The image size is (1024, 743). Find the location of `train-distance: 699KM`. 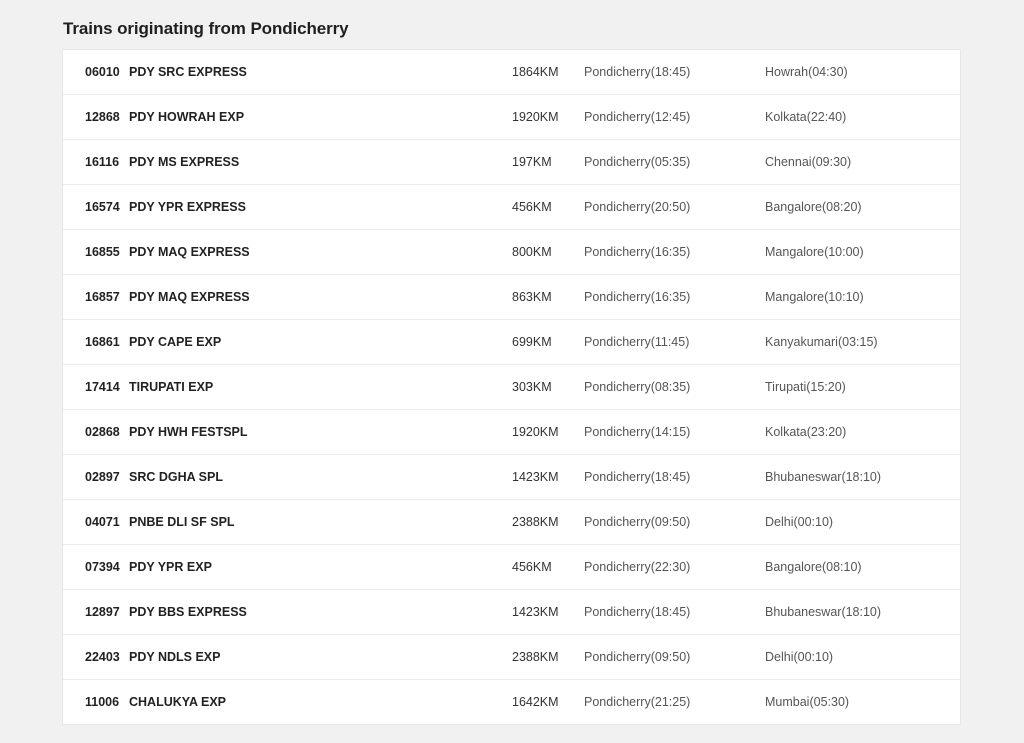

train-distance: 699KM is located at coordinates (532, 342).